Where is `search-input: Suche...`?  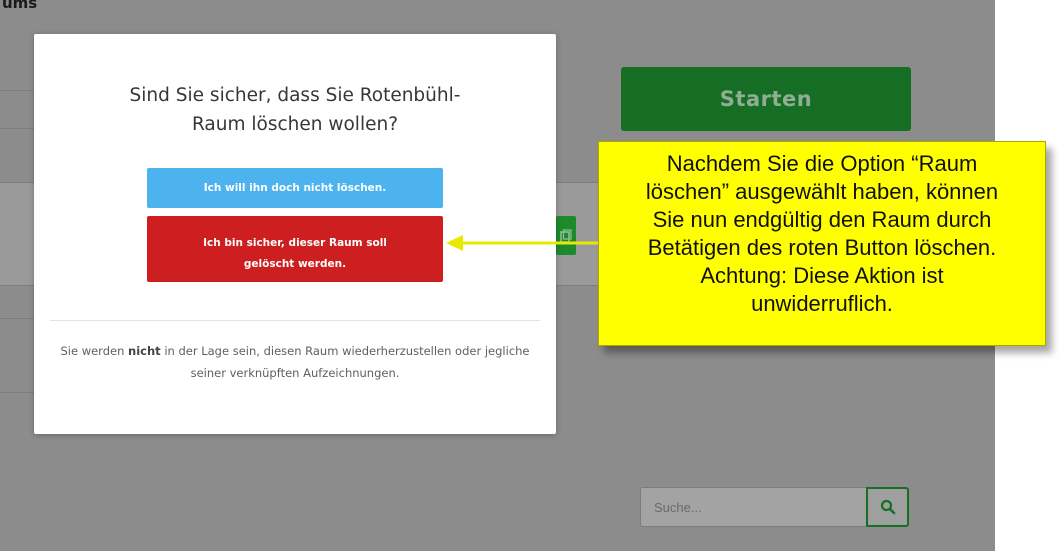
search-input: Suche... is located at coordinates (754, 507).